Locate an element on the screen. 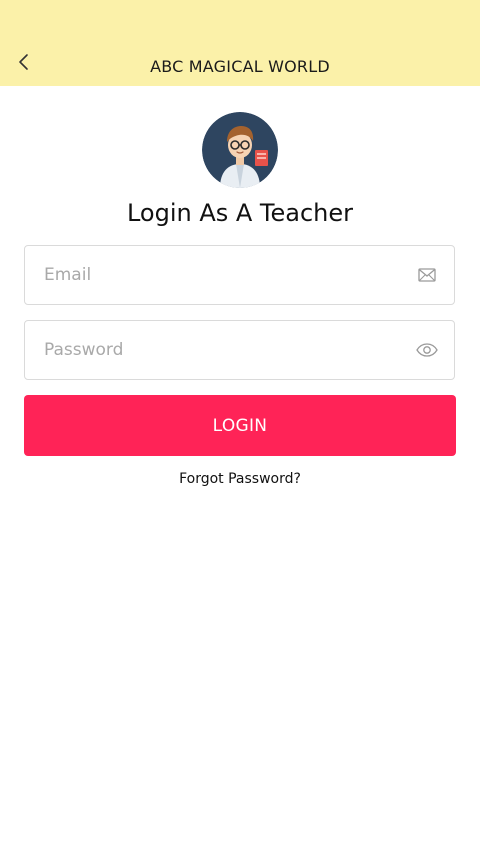 This screenshot has width=480, height=852. login-button: LOGIN is located at coordinates (240, 425).